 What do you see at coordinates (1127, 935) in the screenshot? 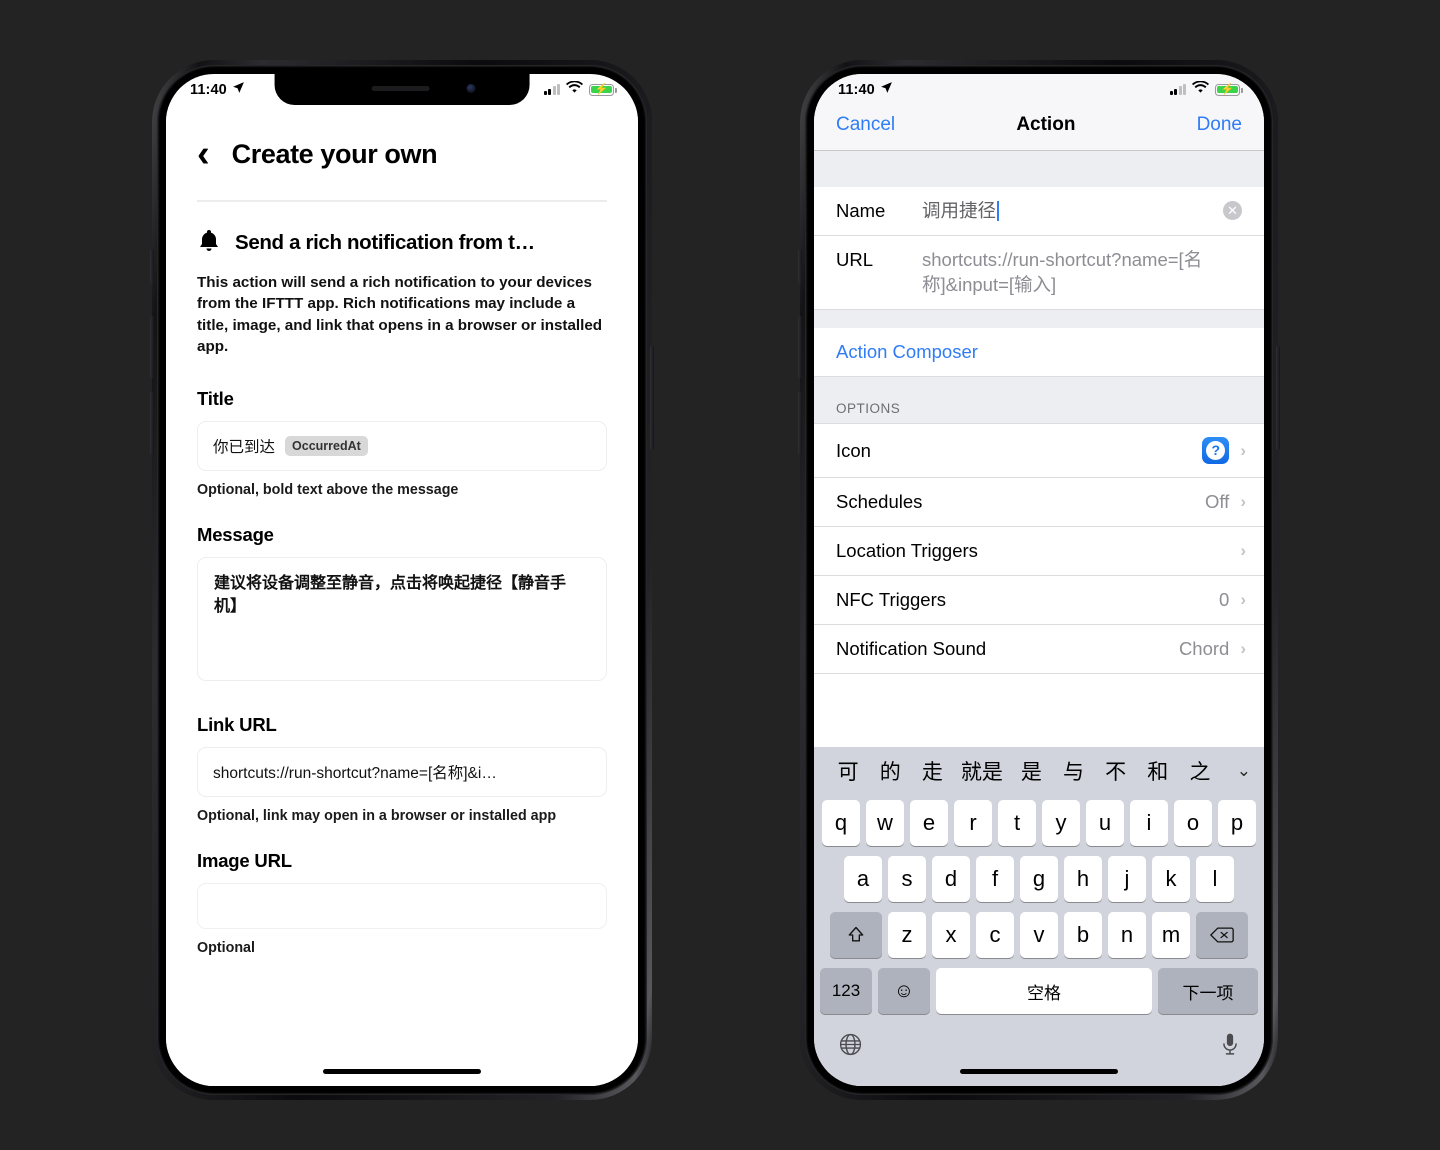
I see `key-n: n` at bounding box center [1127, 935].